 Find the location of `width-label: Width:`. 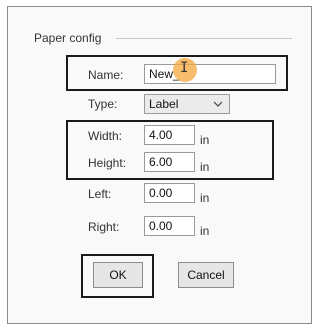

width-label: Width: is located at coordinates (105, 136).